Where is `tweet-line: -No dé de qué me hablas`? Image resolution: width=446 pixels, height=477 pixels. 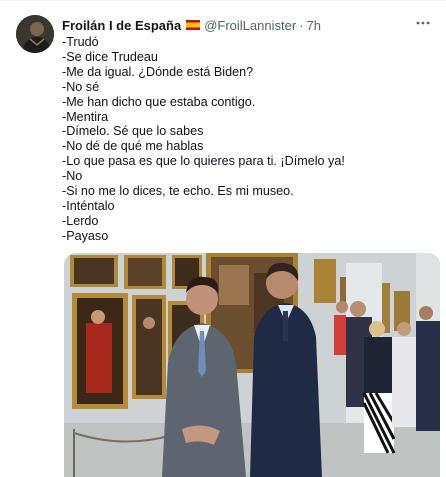 tweet-line: -No dé de qué me hablas is located at coordinates (133, 146).